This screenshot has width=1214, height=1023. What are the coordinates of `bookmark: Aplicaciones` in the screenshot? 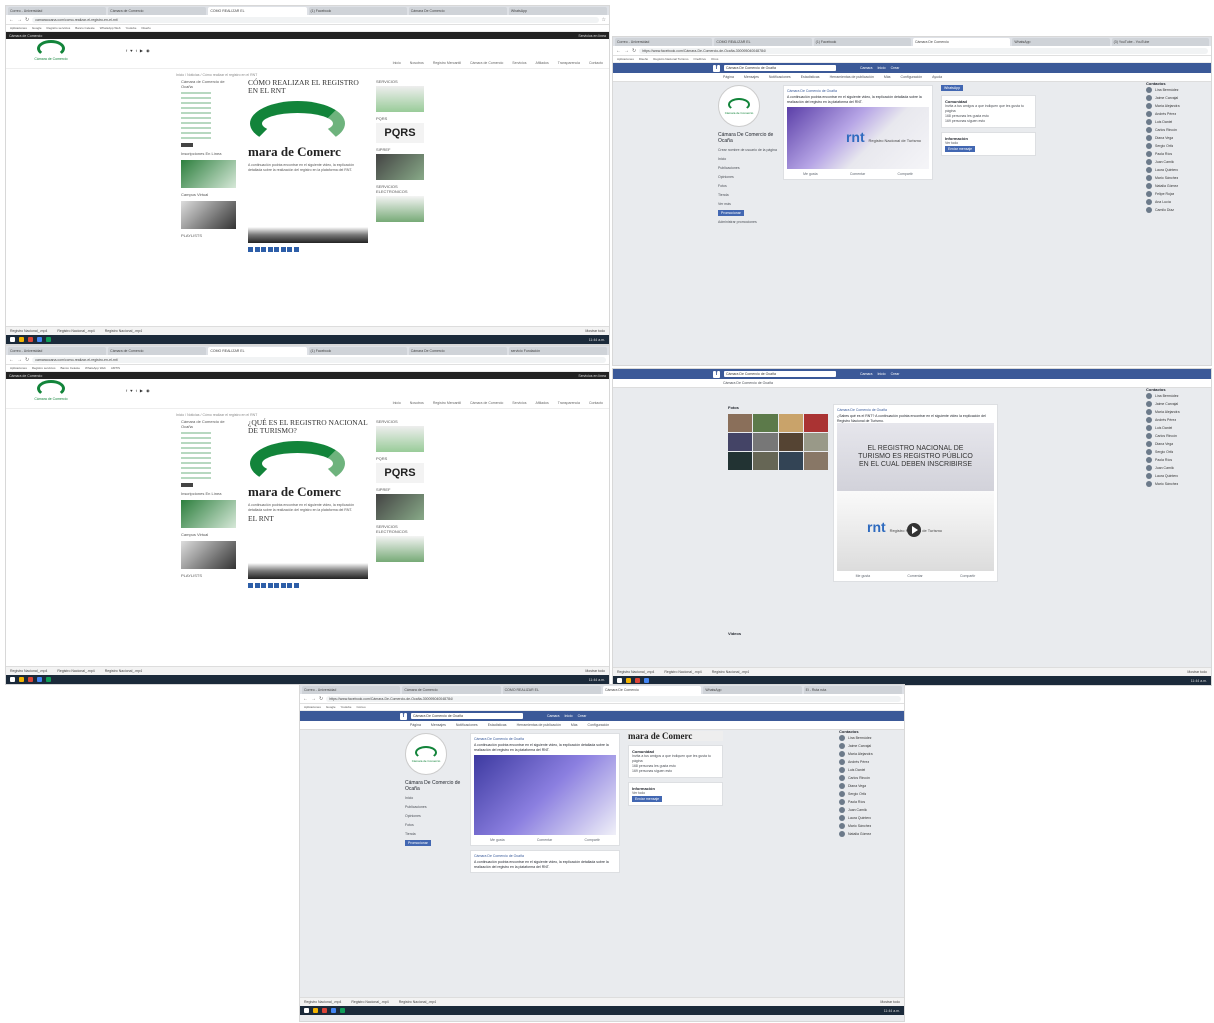 It's located at (312, 707).